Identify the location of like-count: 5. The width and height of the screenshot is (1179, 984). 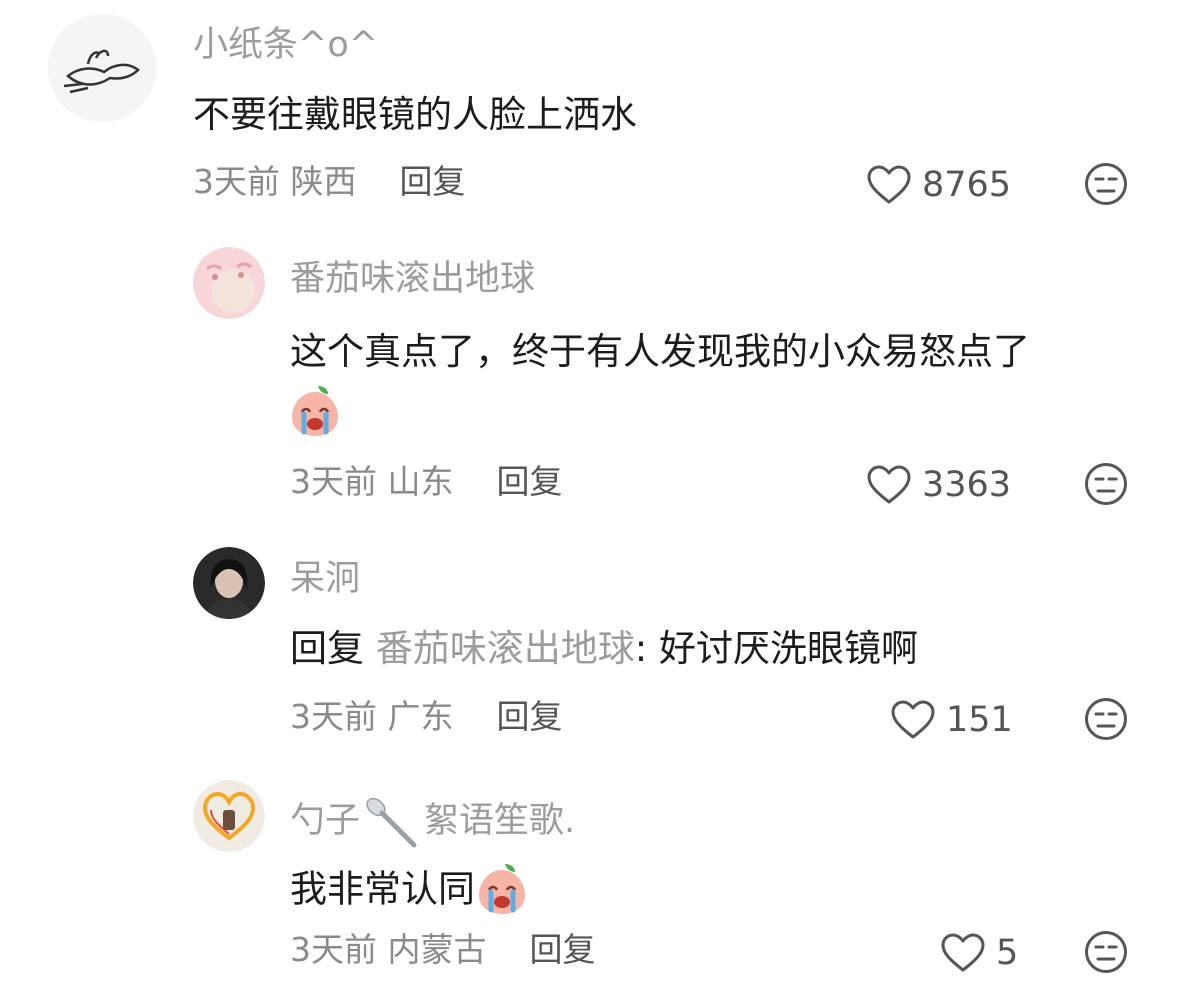
(1007, 952).